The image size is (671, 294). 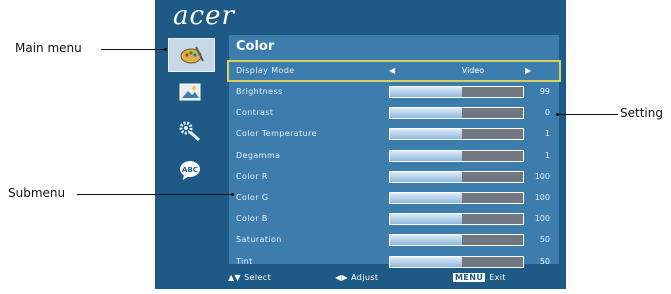 What do you see at coordinates (469, 277) in the screenshot?
I see `menu-badge: MENU` at bounding box center [469, 277].